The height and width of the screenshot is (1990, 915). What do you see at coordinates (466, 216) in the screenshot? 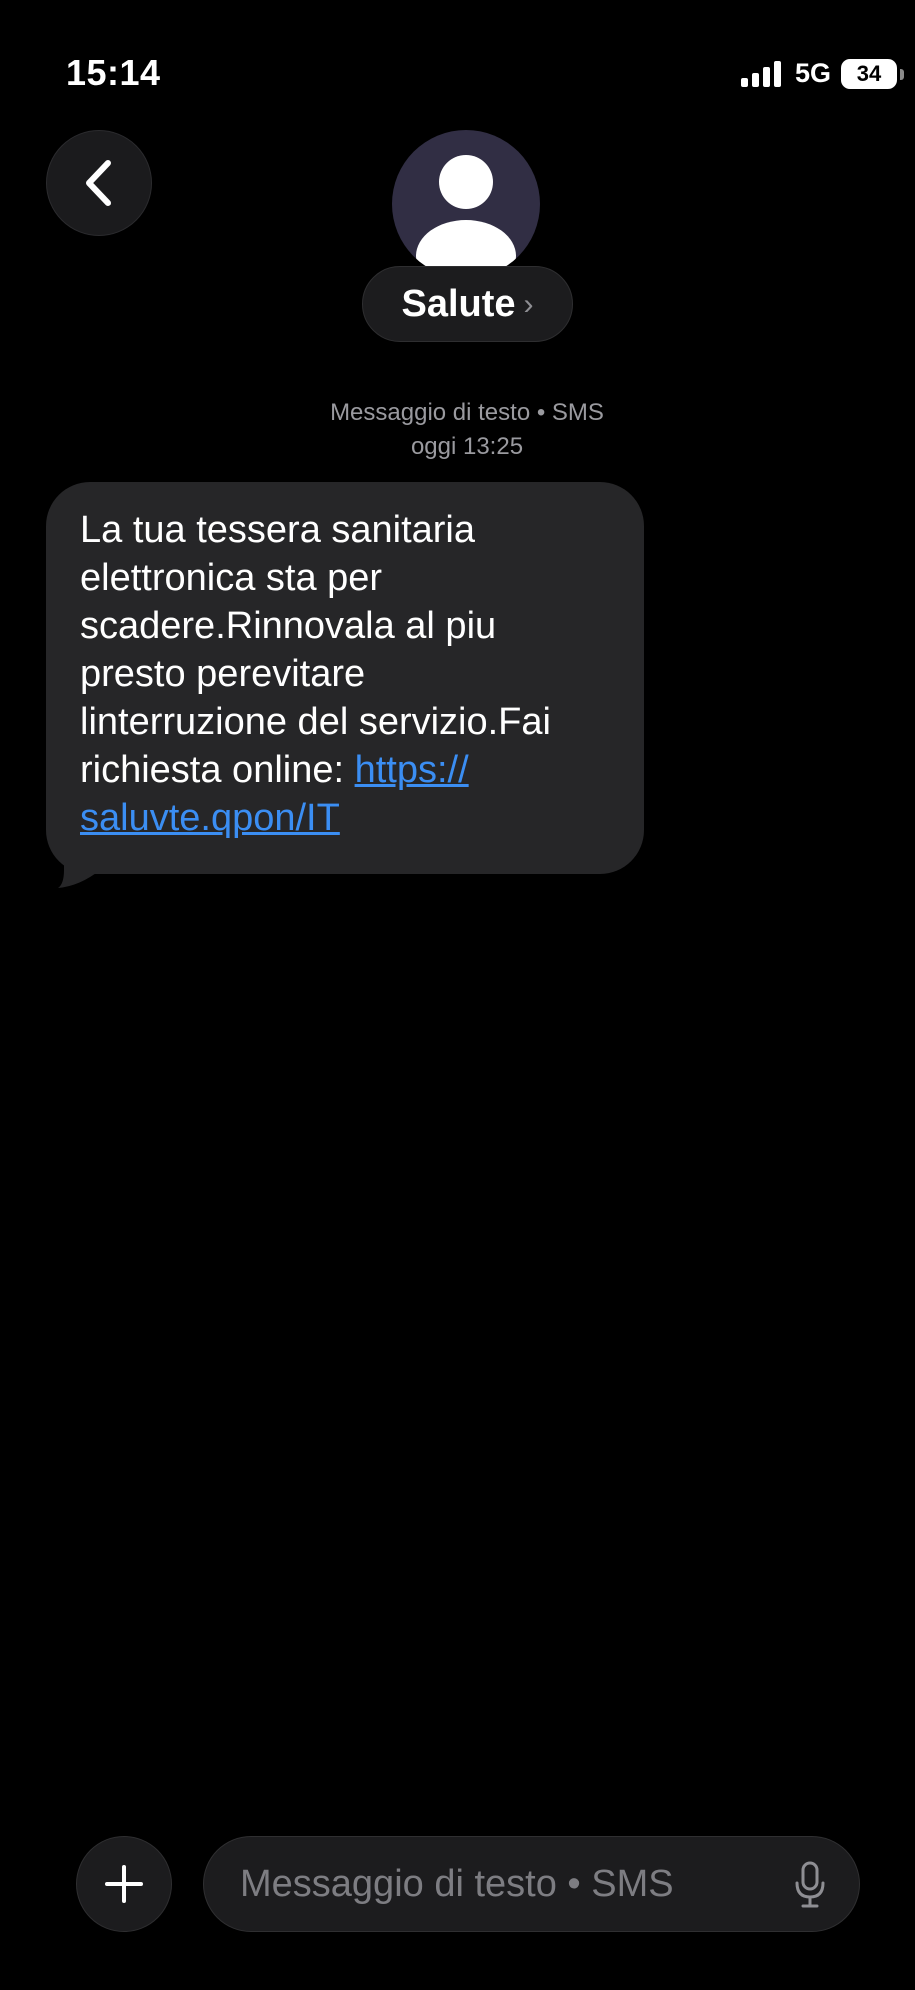
I see `person-icon` at bounding box center [466, 216].